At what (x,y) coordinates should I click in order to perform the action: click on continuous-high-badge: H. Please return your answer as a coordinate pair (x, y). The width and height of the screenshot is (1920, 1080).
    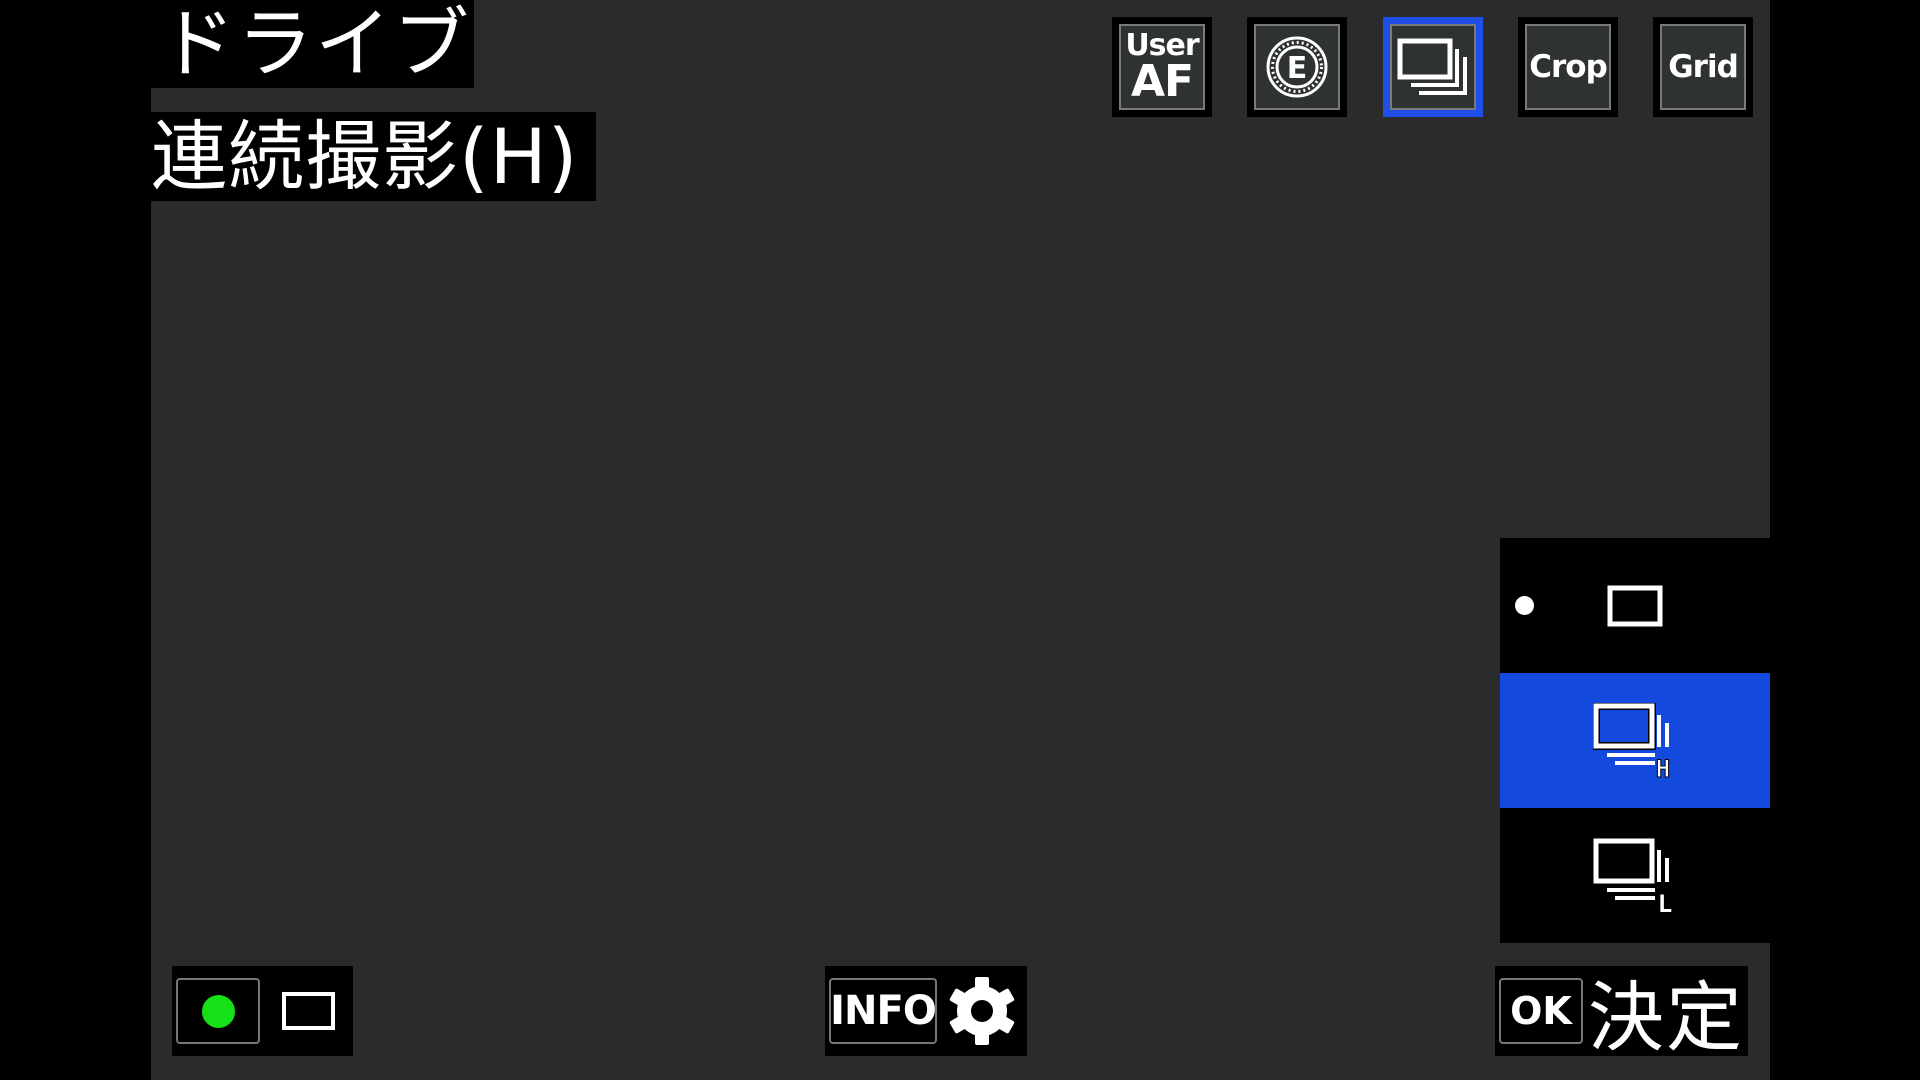
    Looking at the image, I should click on (1663, 767).